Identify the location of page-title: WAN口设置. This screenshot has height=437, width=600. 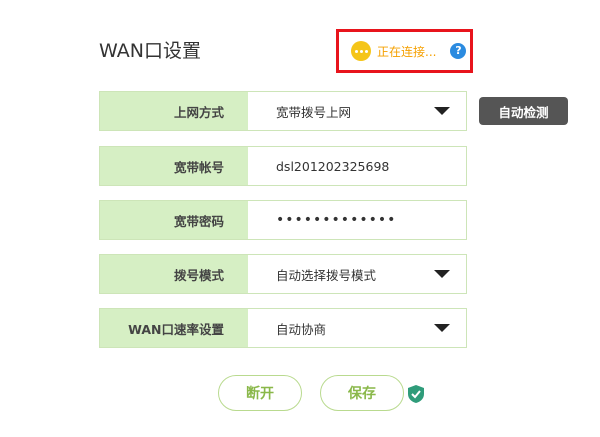
(150, 51).